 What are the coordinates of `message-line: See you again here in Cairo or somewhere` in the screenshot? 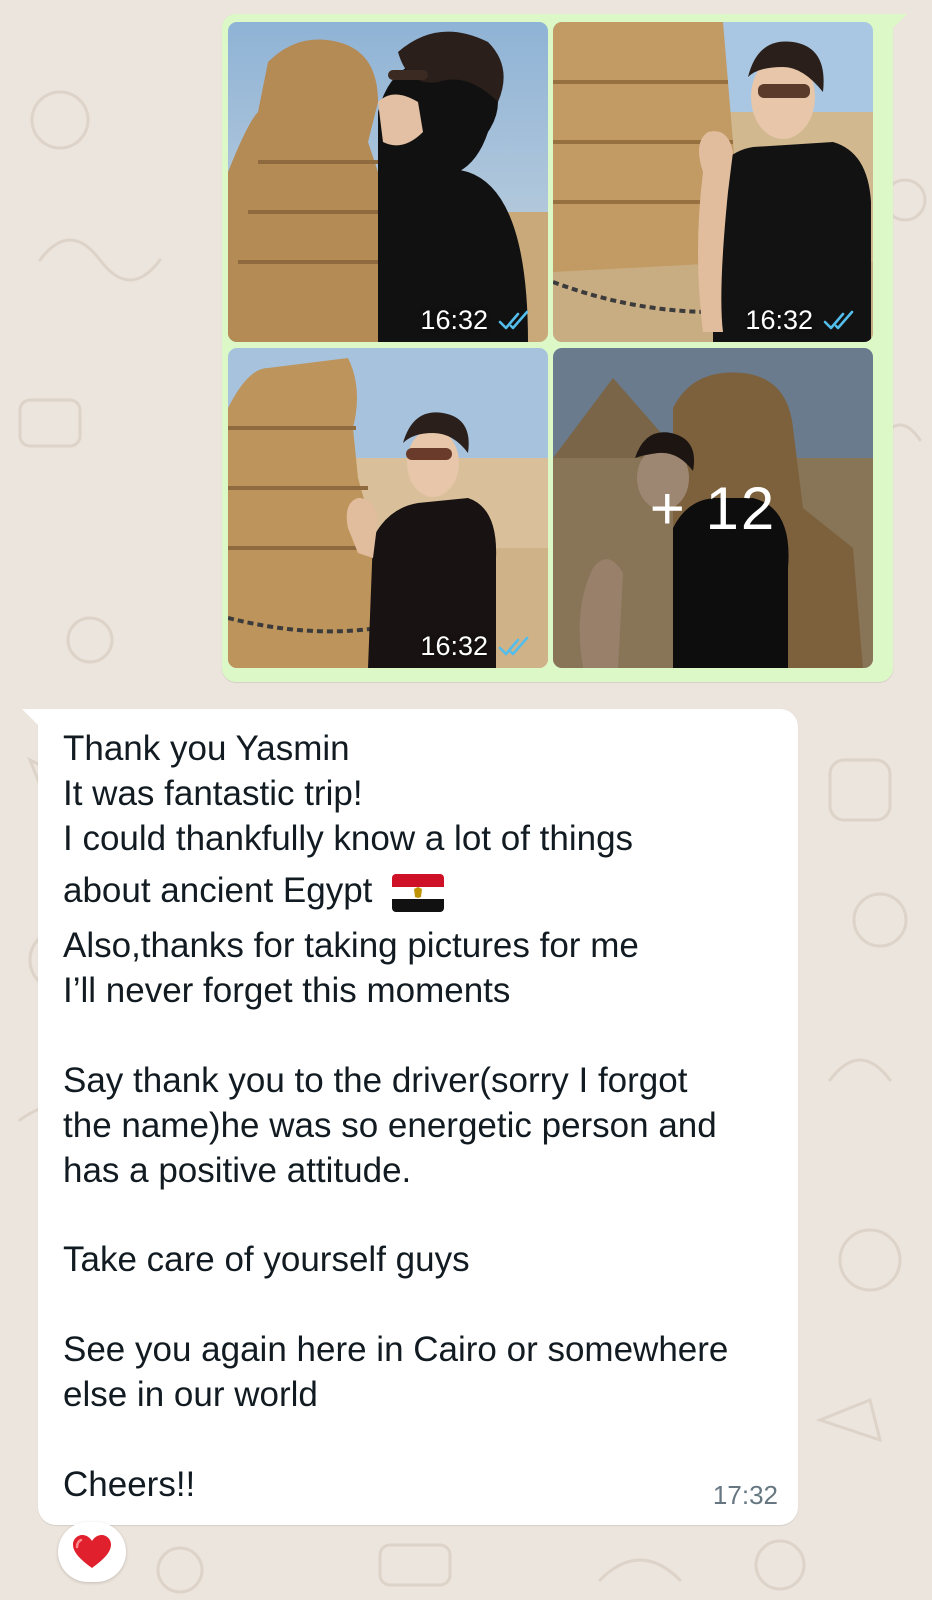 It's located at (396, 1349).